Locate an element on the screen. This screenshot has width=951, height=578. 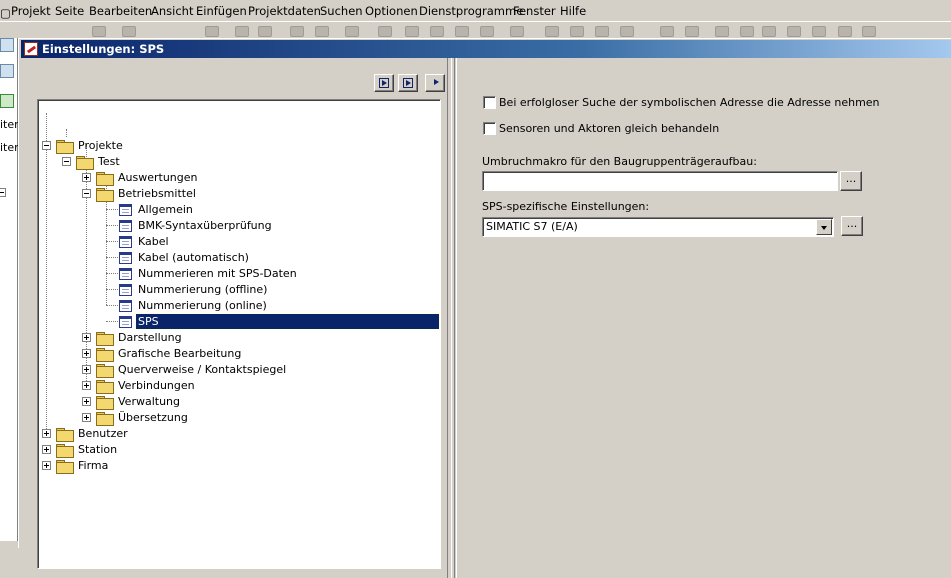
tree-node-label: Nummerierung (online) is located at coordinates (202, 305).